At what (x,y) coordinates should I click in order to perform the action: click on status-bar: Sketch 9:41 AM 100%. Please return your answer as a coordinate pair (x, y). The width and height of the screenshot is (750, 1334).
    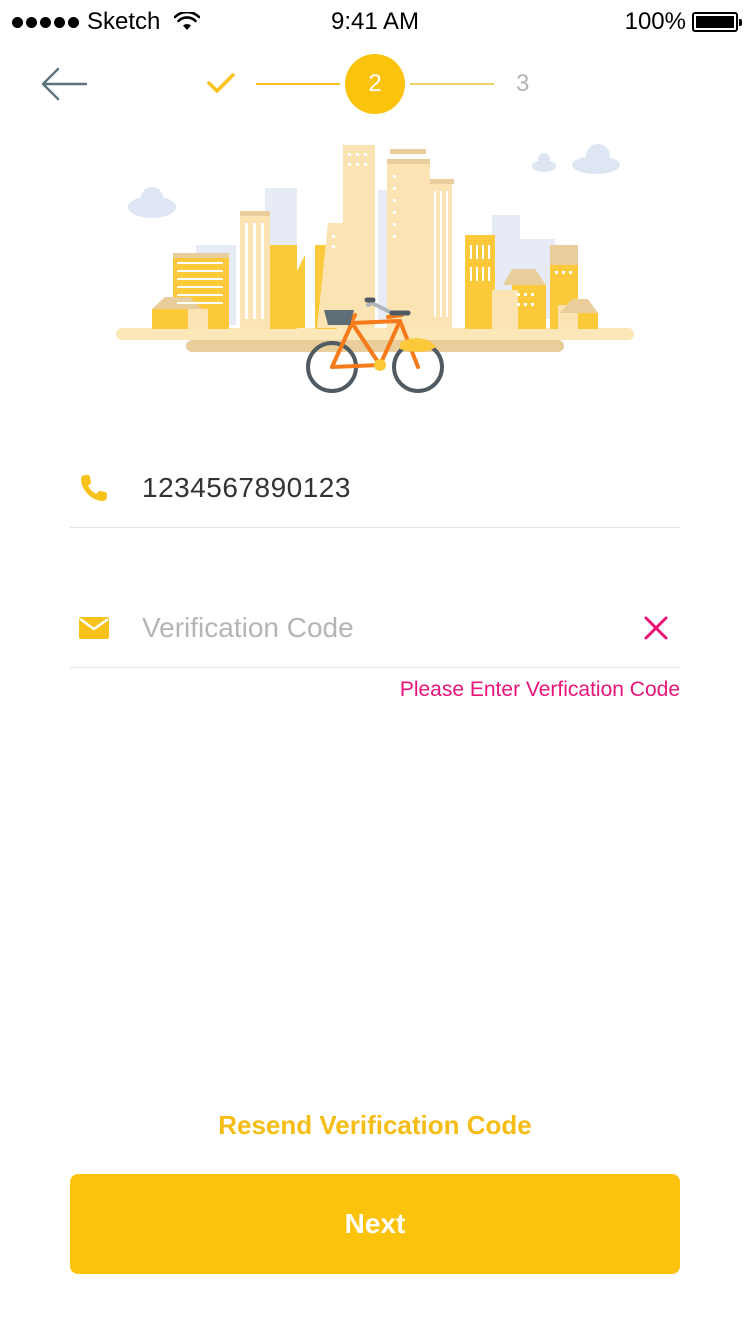
    Looking at the image, I should click on (375, 20).